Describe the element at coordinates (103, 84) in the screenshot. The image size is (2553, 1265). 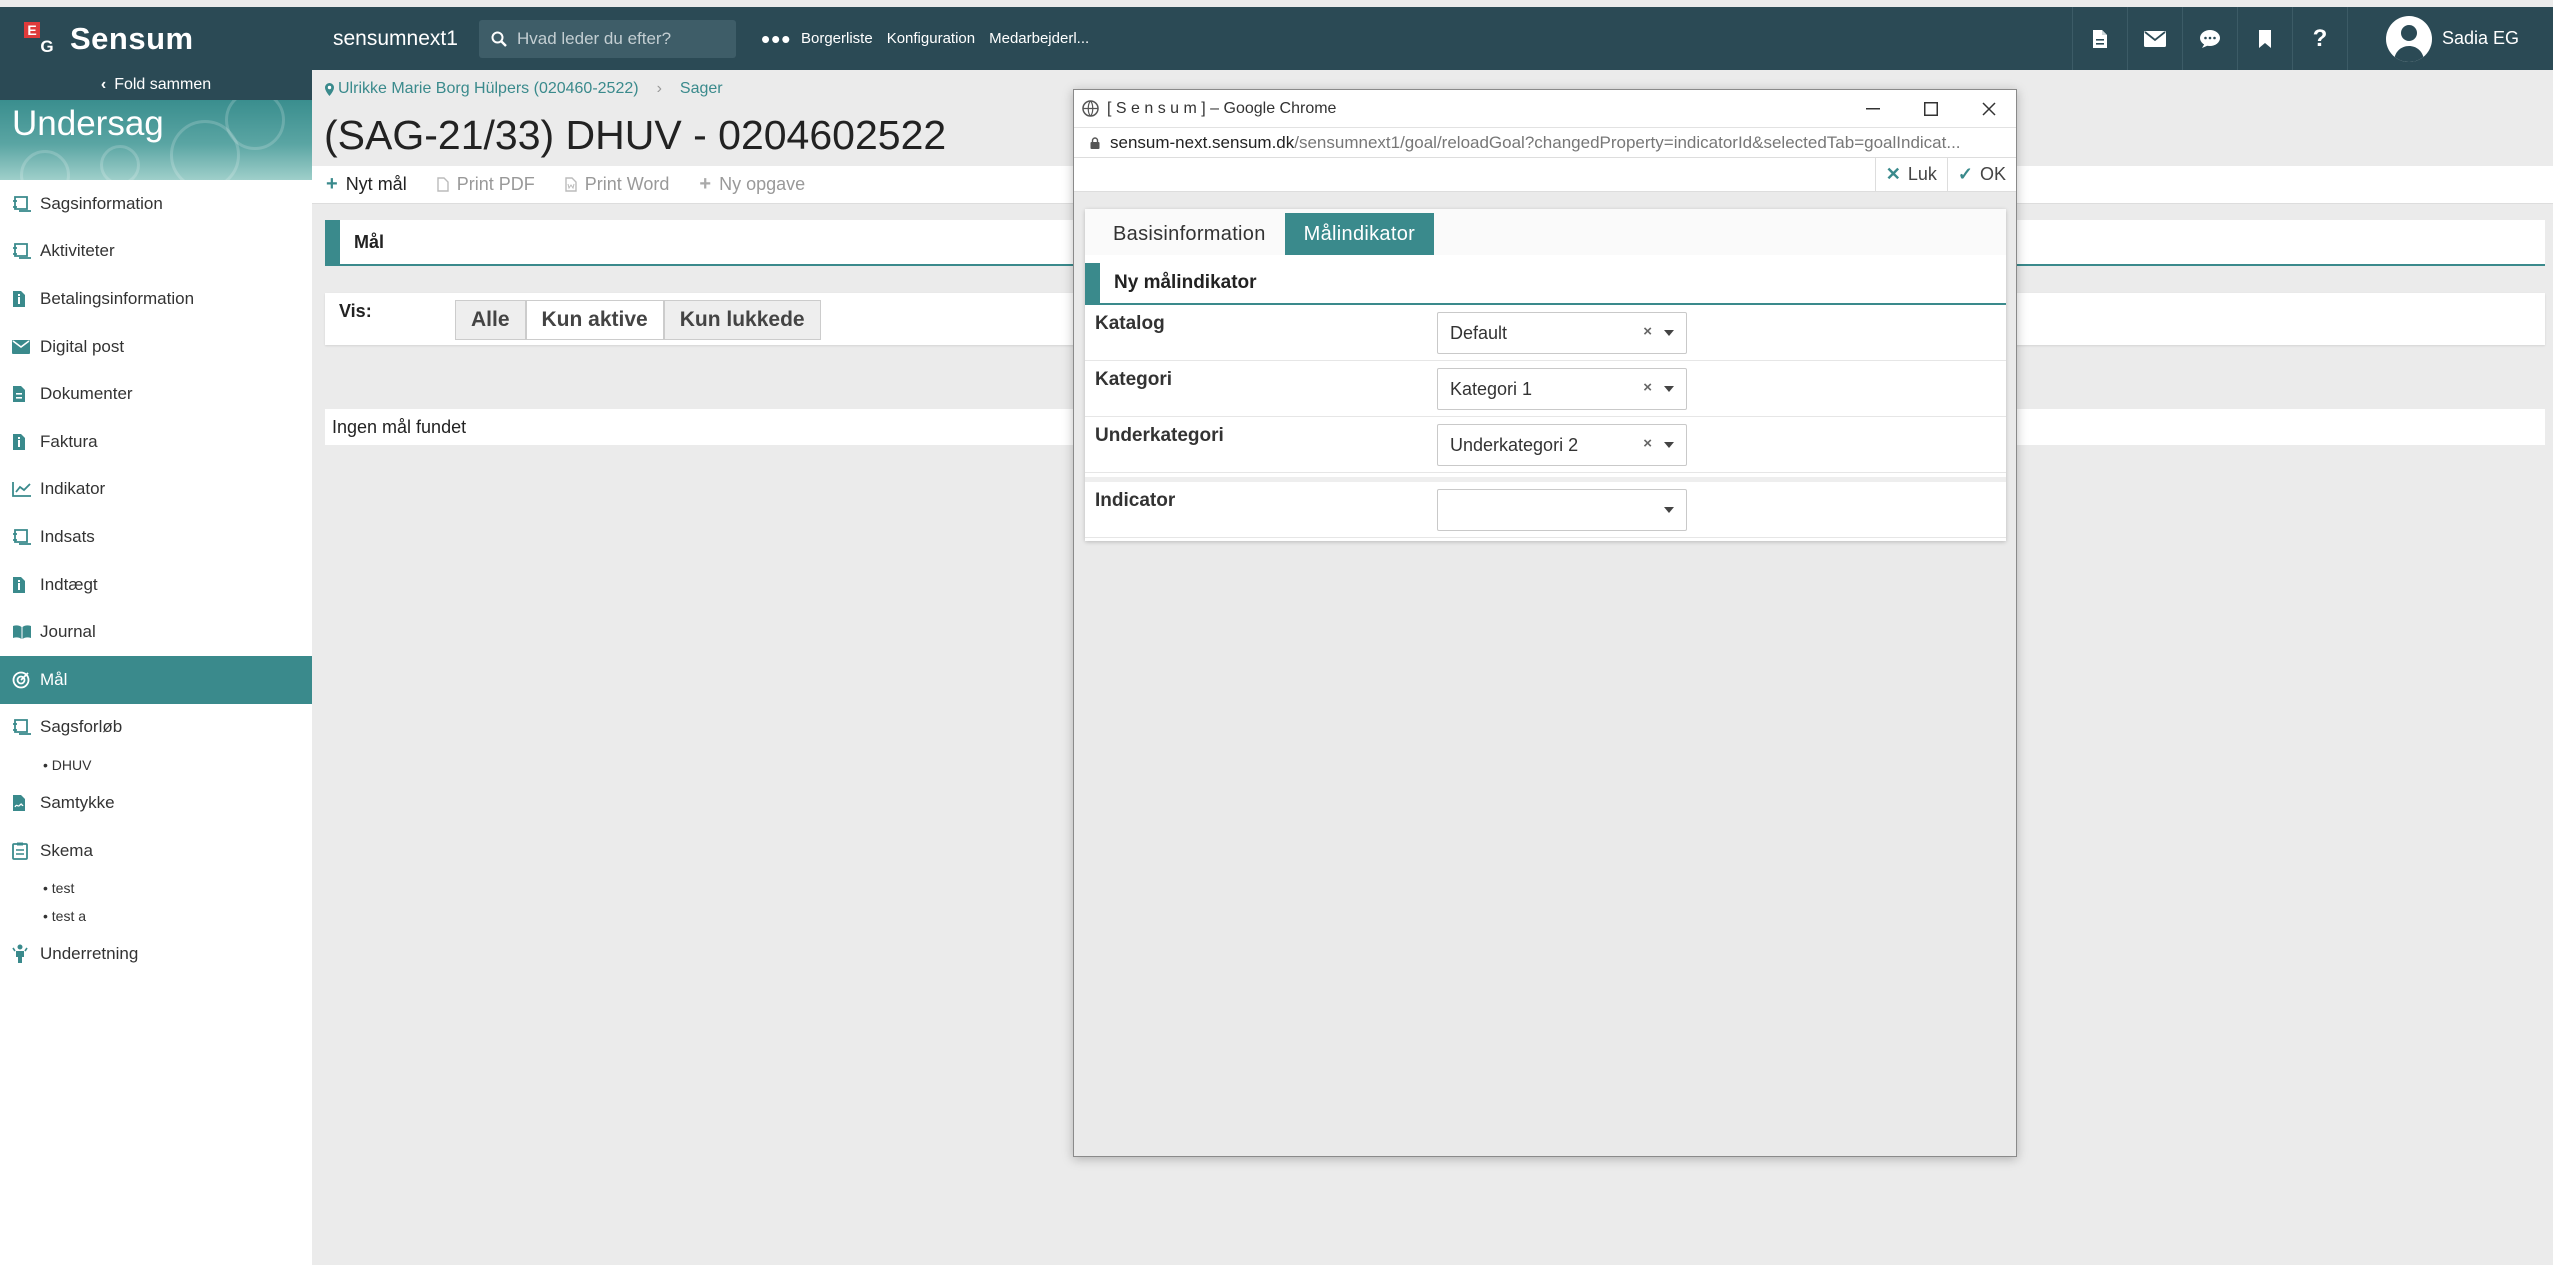
I see `chevron-left-icon: ‹` at that location.